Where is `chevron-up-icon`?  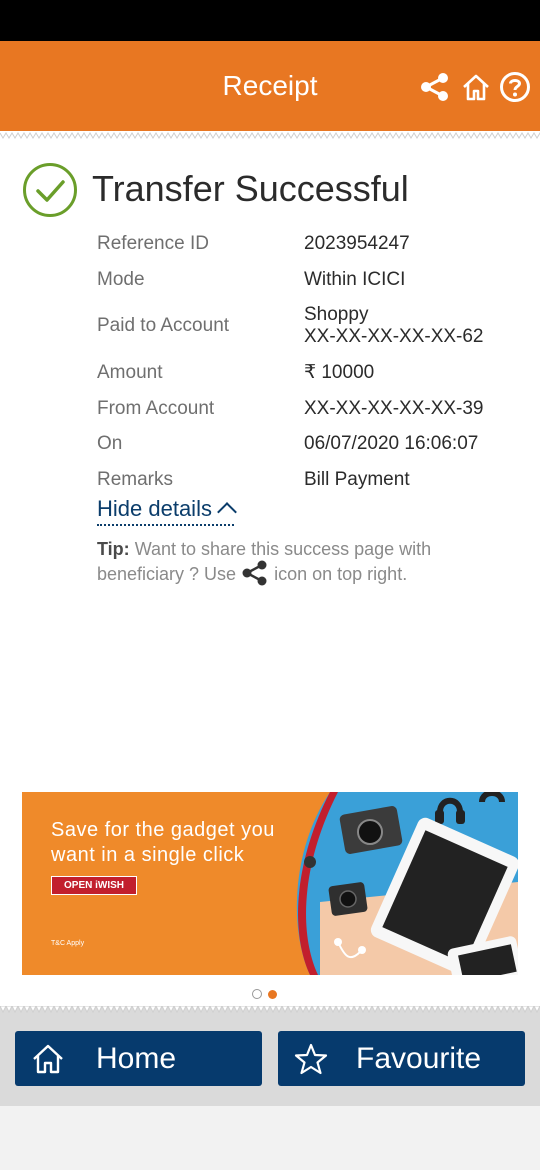 chevron-up-icon is located at coordinates (227, 512).